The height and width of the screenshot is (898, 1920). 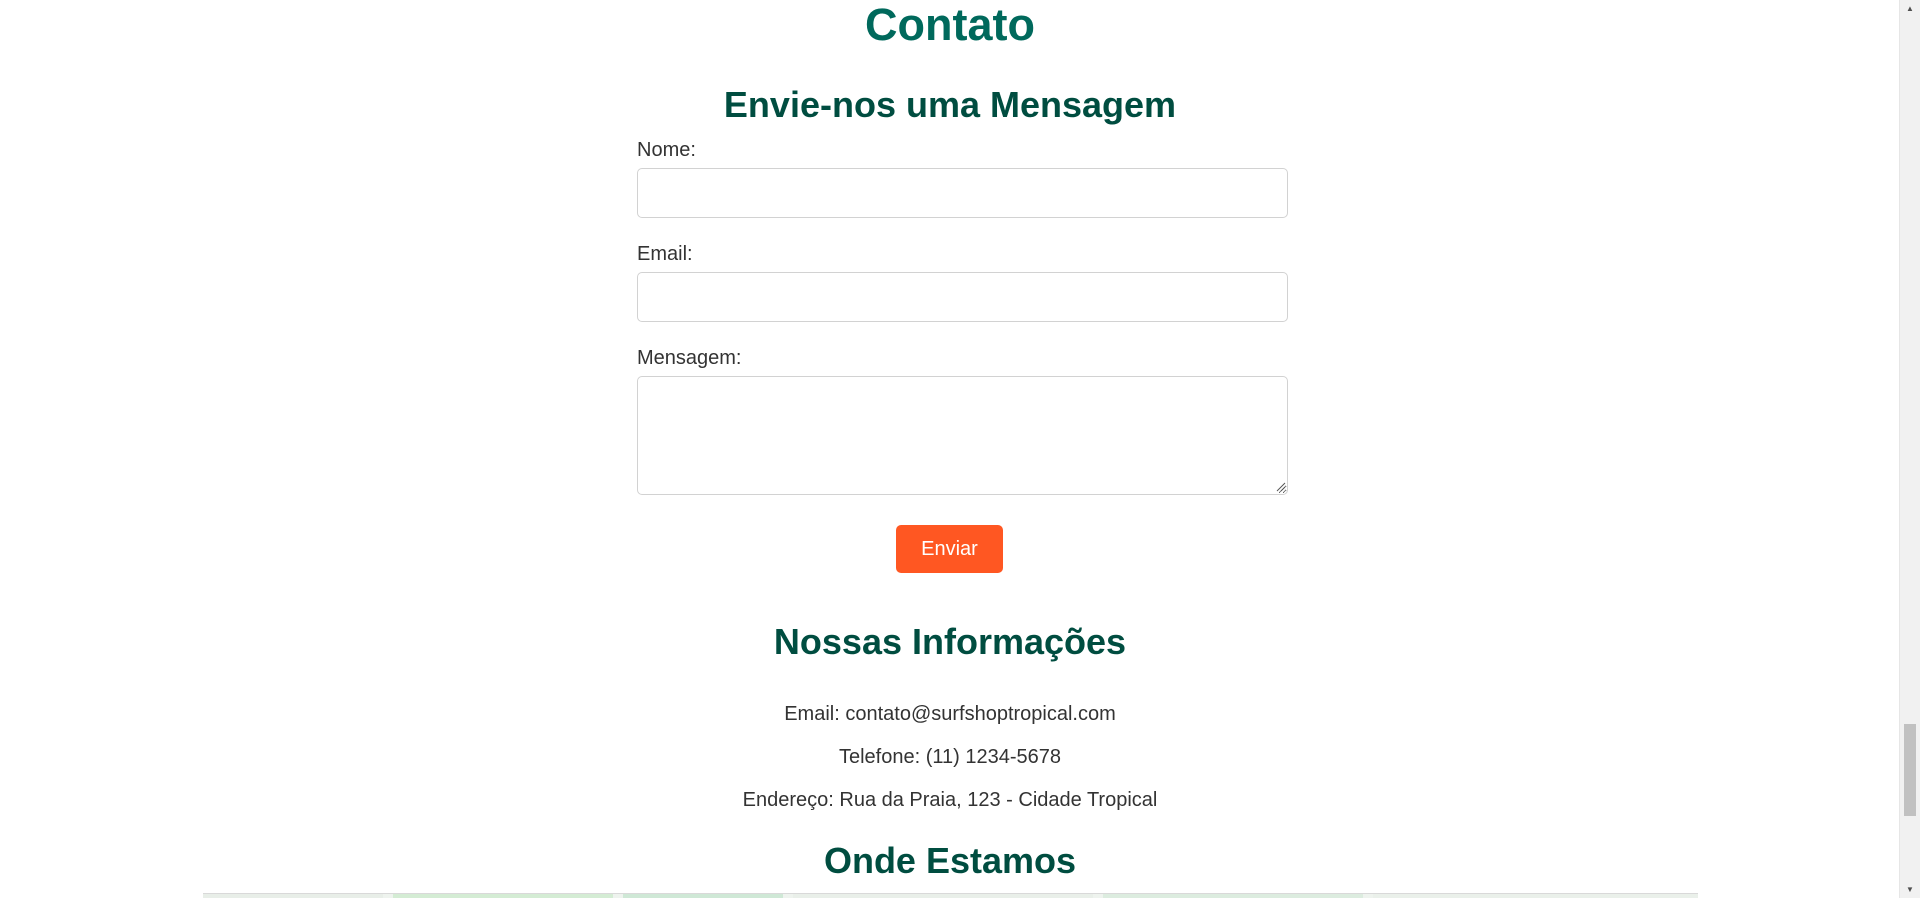 I want to click on info-email: Email: contato@surfshoptropical.com, so click(x=950, y=714).